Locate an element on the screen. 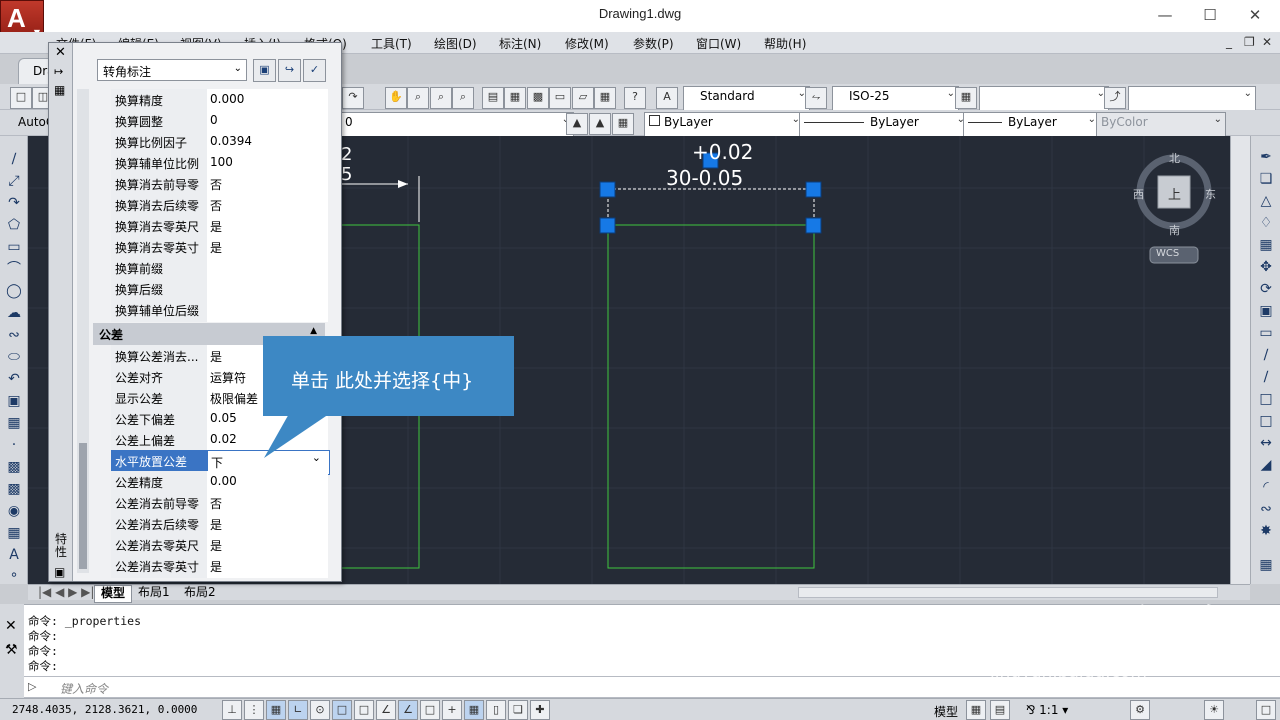 The image size is (1280, 720). property-row: 公差消去前导零否 is located at coordinates (219, 503).